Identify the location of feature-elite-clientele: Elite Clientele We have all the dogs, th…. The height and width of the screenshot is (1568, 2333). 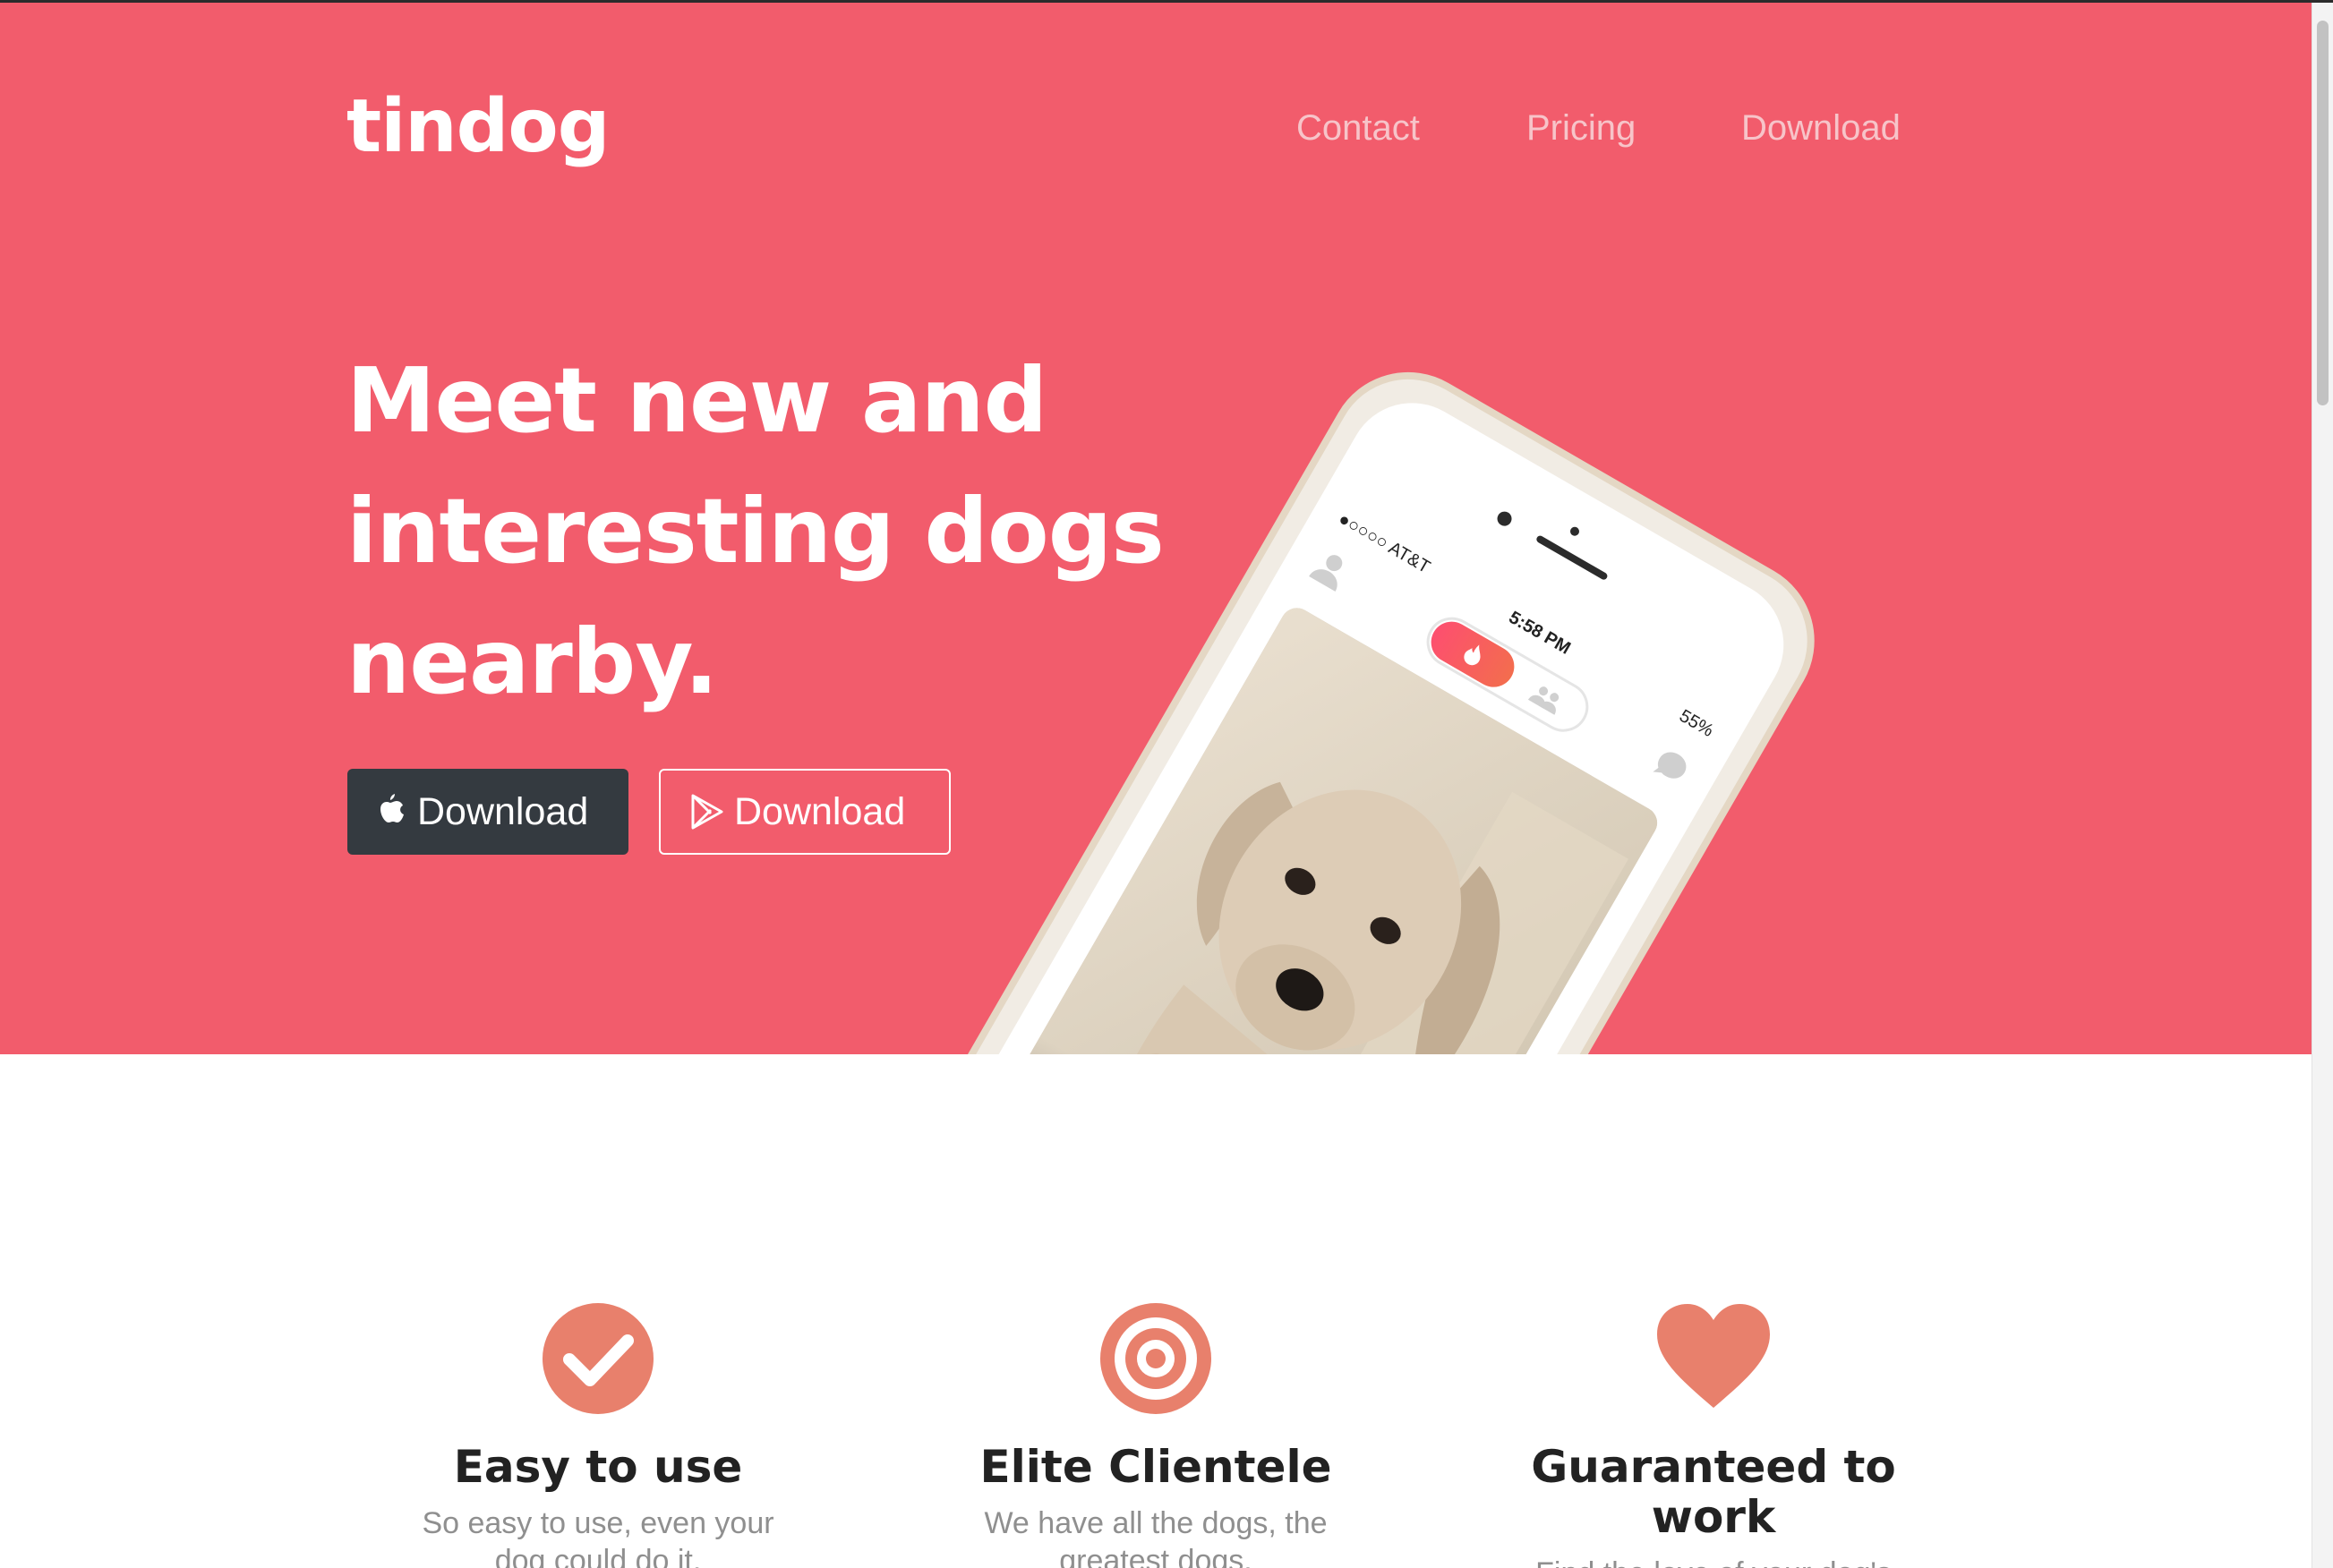
(1156, 1434).